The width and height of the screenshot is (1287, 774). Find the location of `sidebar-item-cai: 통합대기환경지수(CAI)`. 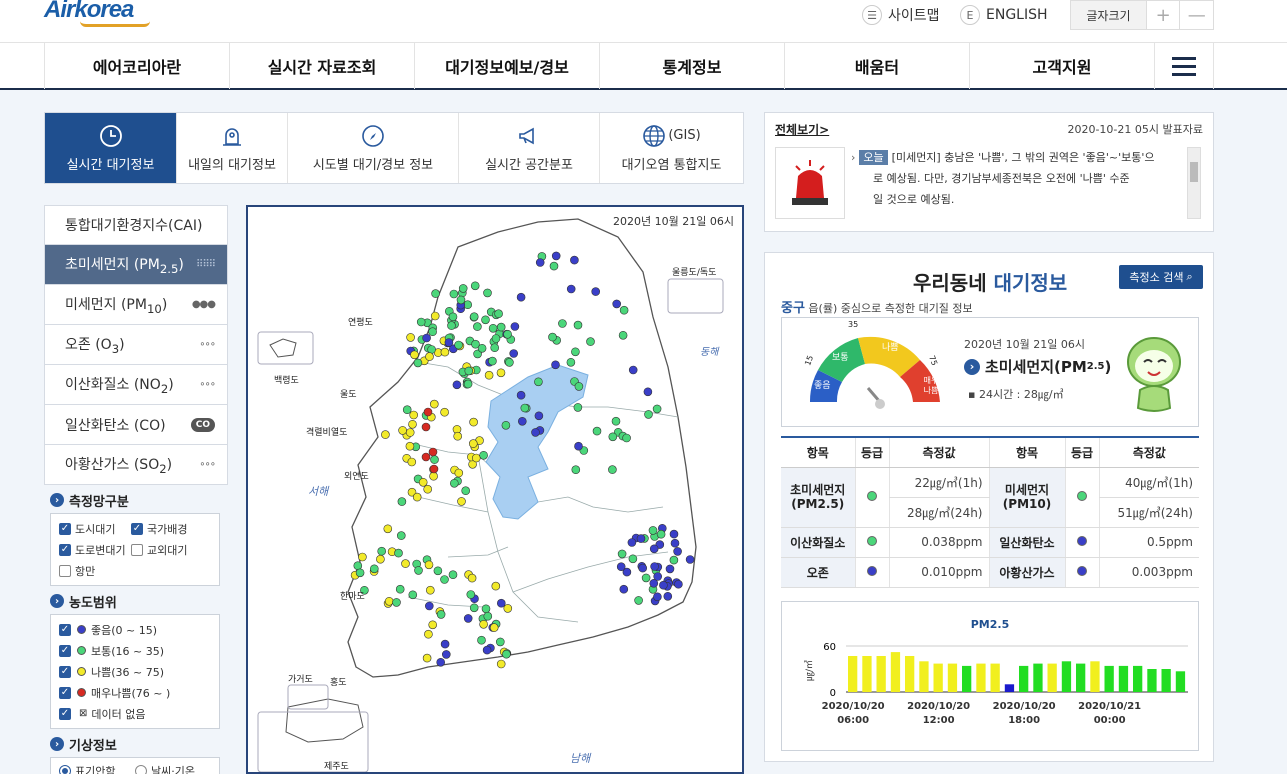

sidebar-item-cai: 통합대기환경지수(CAI) is located at coordinates (136, 225).